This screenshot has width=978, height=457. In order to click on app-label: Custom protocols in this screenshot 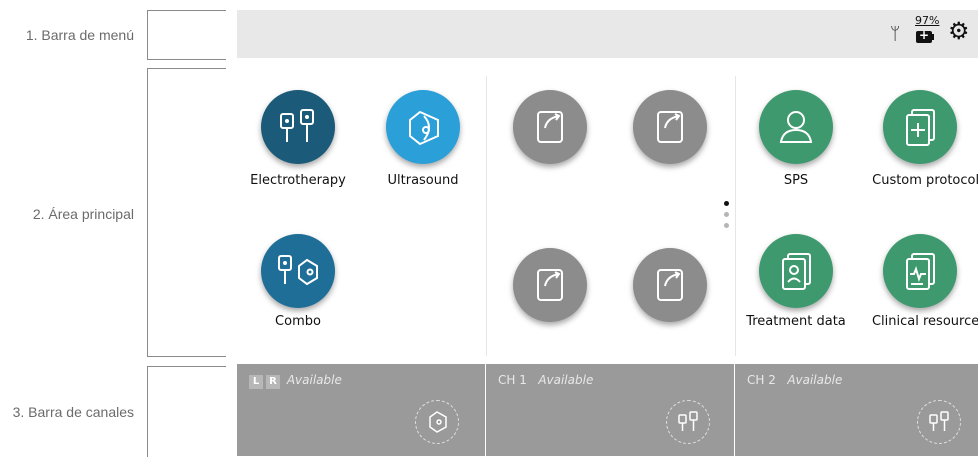, I will do `click(925, 180)`.